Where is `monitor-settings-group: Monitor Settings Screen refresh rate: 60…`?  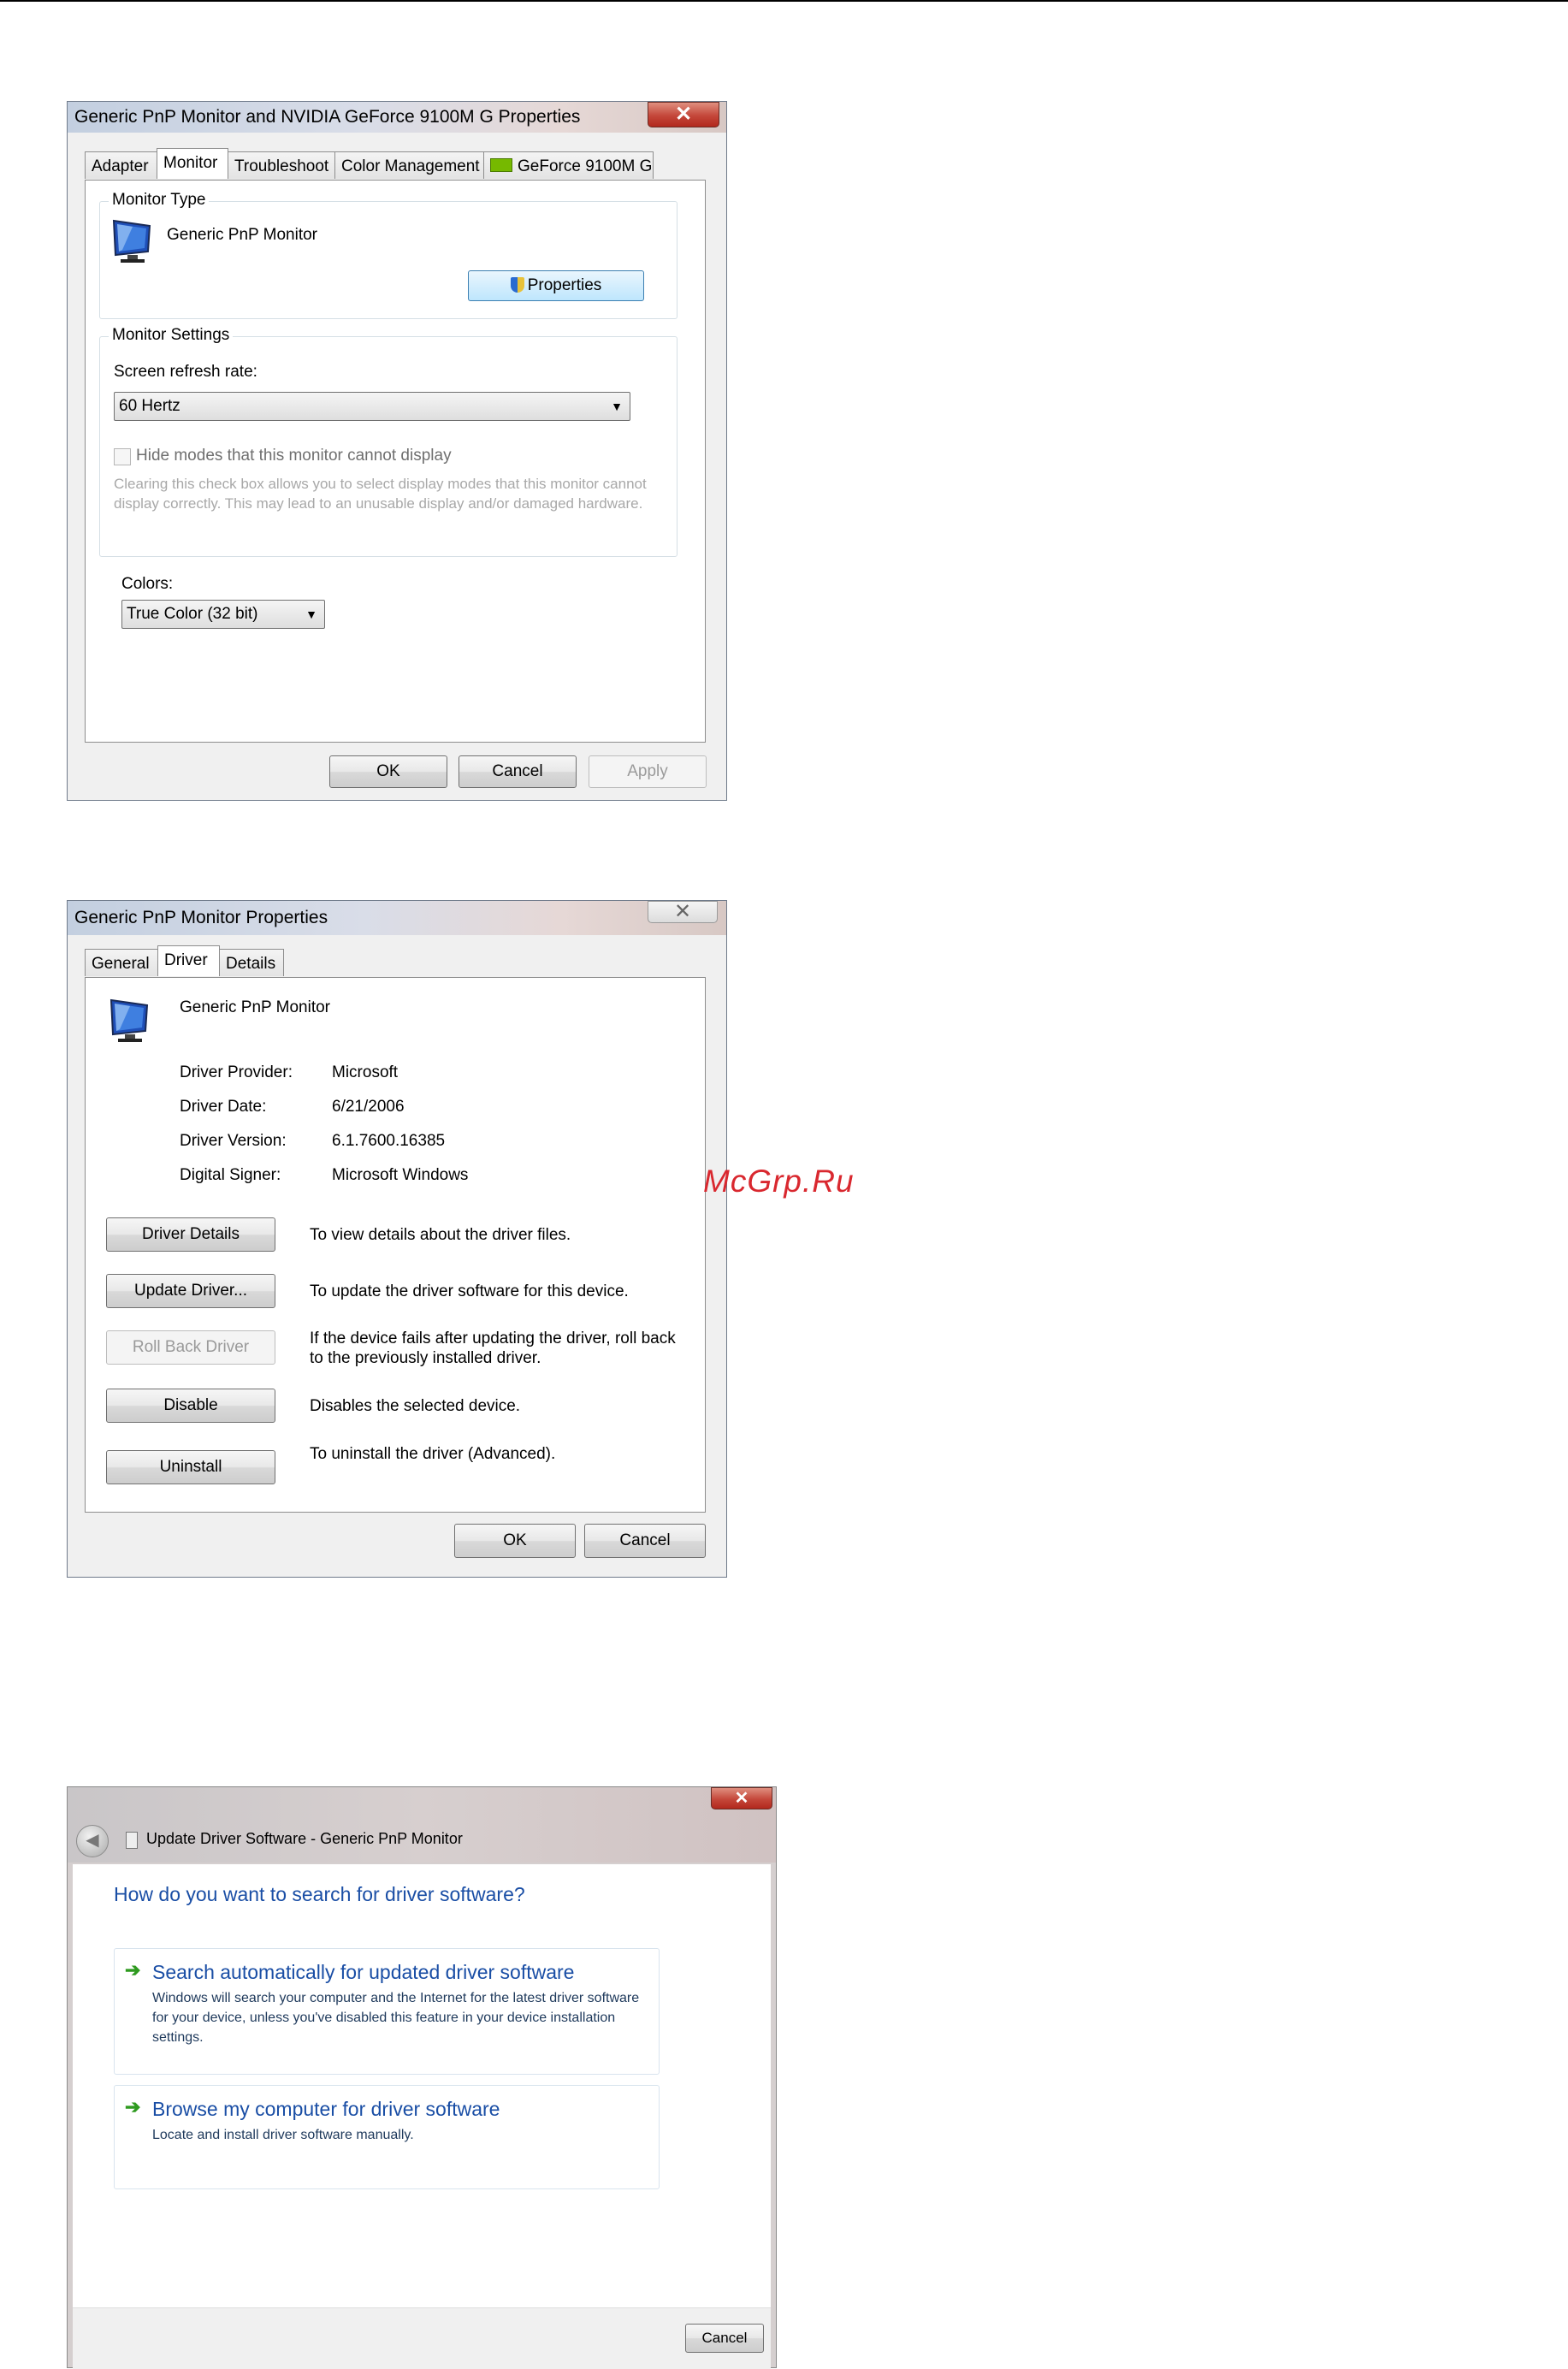 monitor-settings-group: Monitor Settings Screen refresh rate: 60… is located at coordinates (388, 442).